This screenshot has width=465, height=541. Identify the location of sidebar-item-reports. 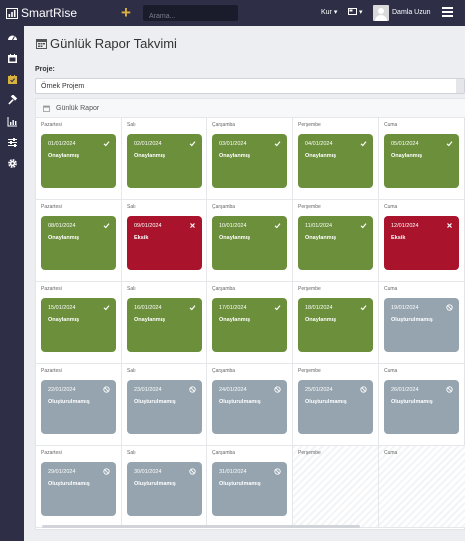
(12, 121).